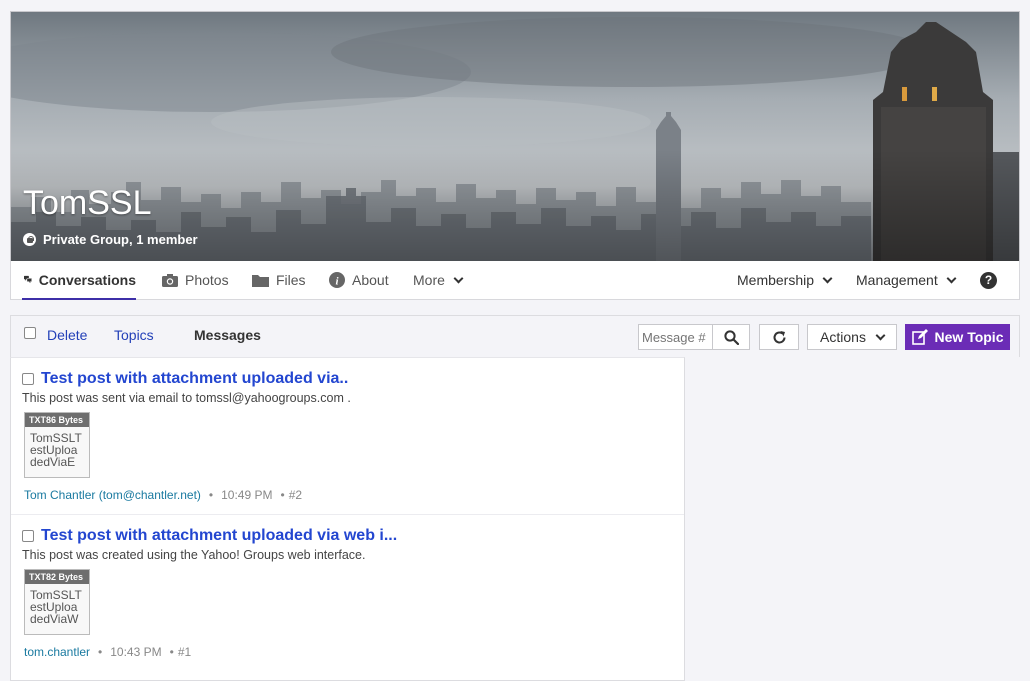 This screenshot has width=1030, height=681. I want to click on search-button, so click(731, 337).